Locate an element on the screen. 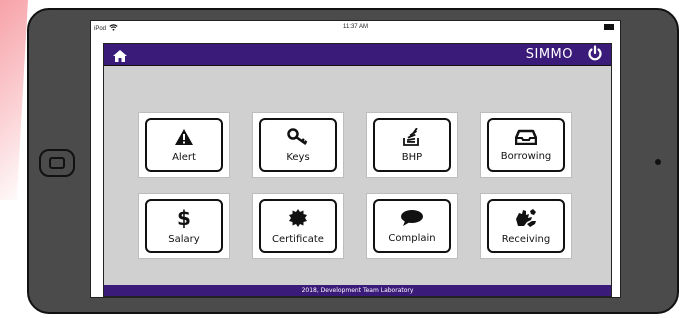 The width and height of the screenshot is (697, 318). menu-tile-keys: Keys is located at coordinates (298, 145).